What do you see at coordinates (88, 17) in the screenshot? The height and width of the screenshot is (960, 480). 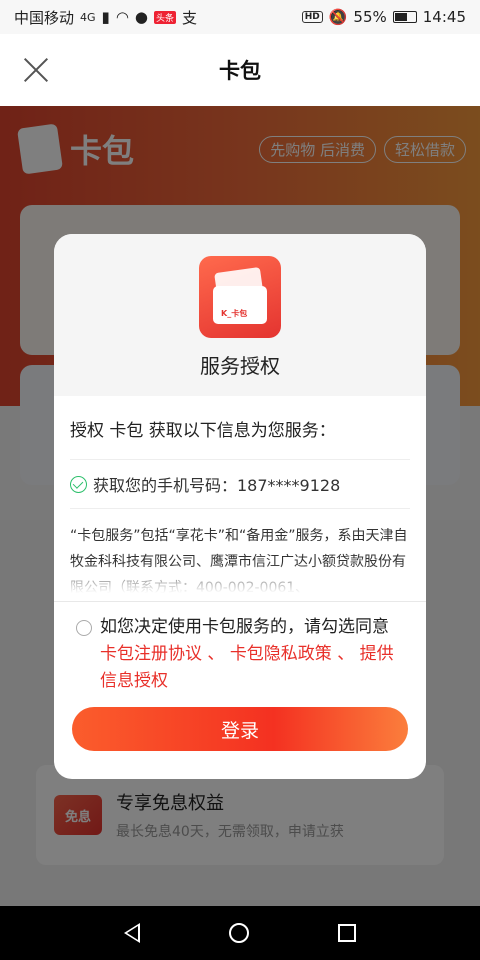 I see `network-label: 4G` at bounding box center [88, 17].